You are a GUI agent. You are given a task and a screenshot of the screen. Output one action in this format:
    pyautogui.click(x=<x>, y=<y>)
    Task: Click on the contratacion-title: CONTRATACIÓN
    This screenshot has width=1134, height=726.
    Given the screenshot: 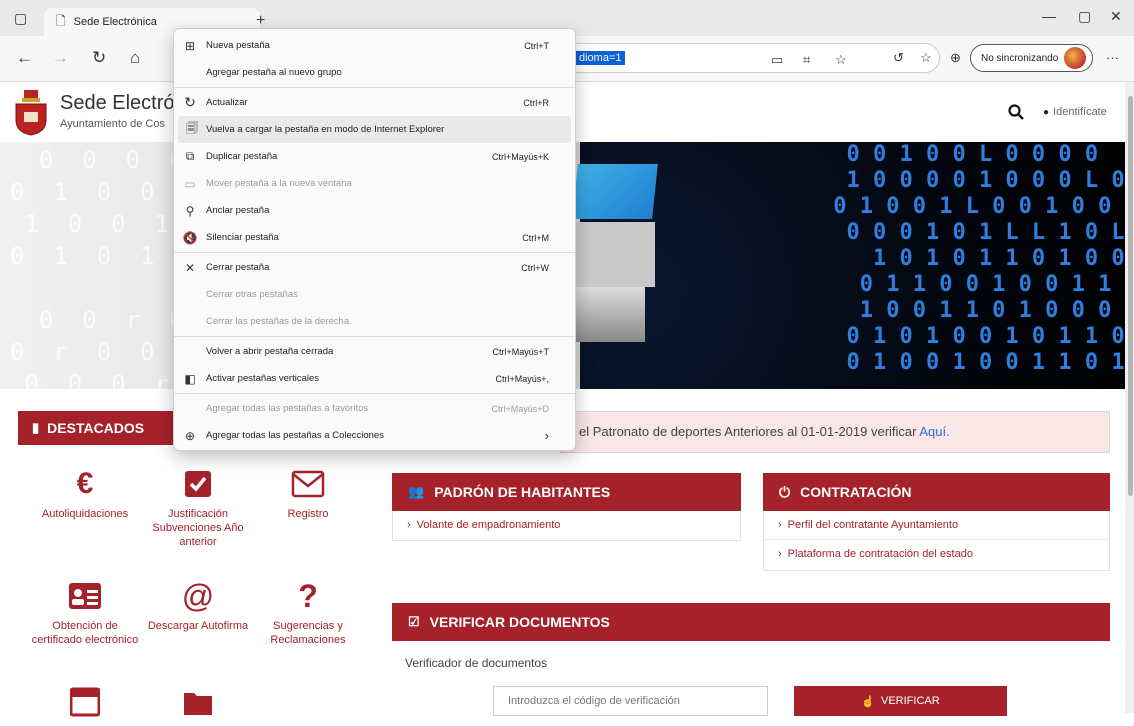 What is the action you would take?
    pyautogui.click(x=856, y=492)
    